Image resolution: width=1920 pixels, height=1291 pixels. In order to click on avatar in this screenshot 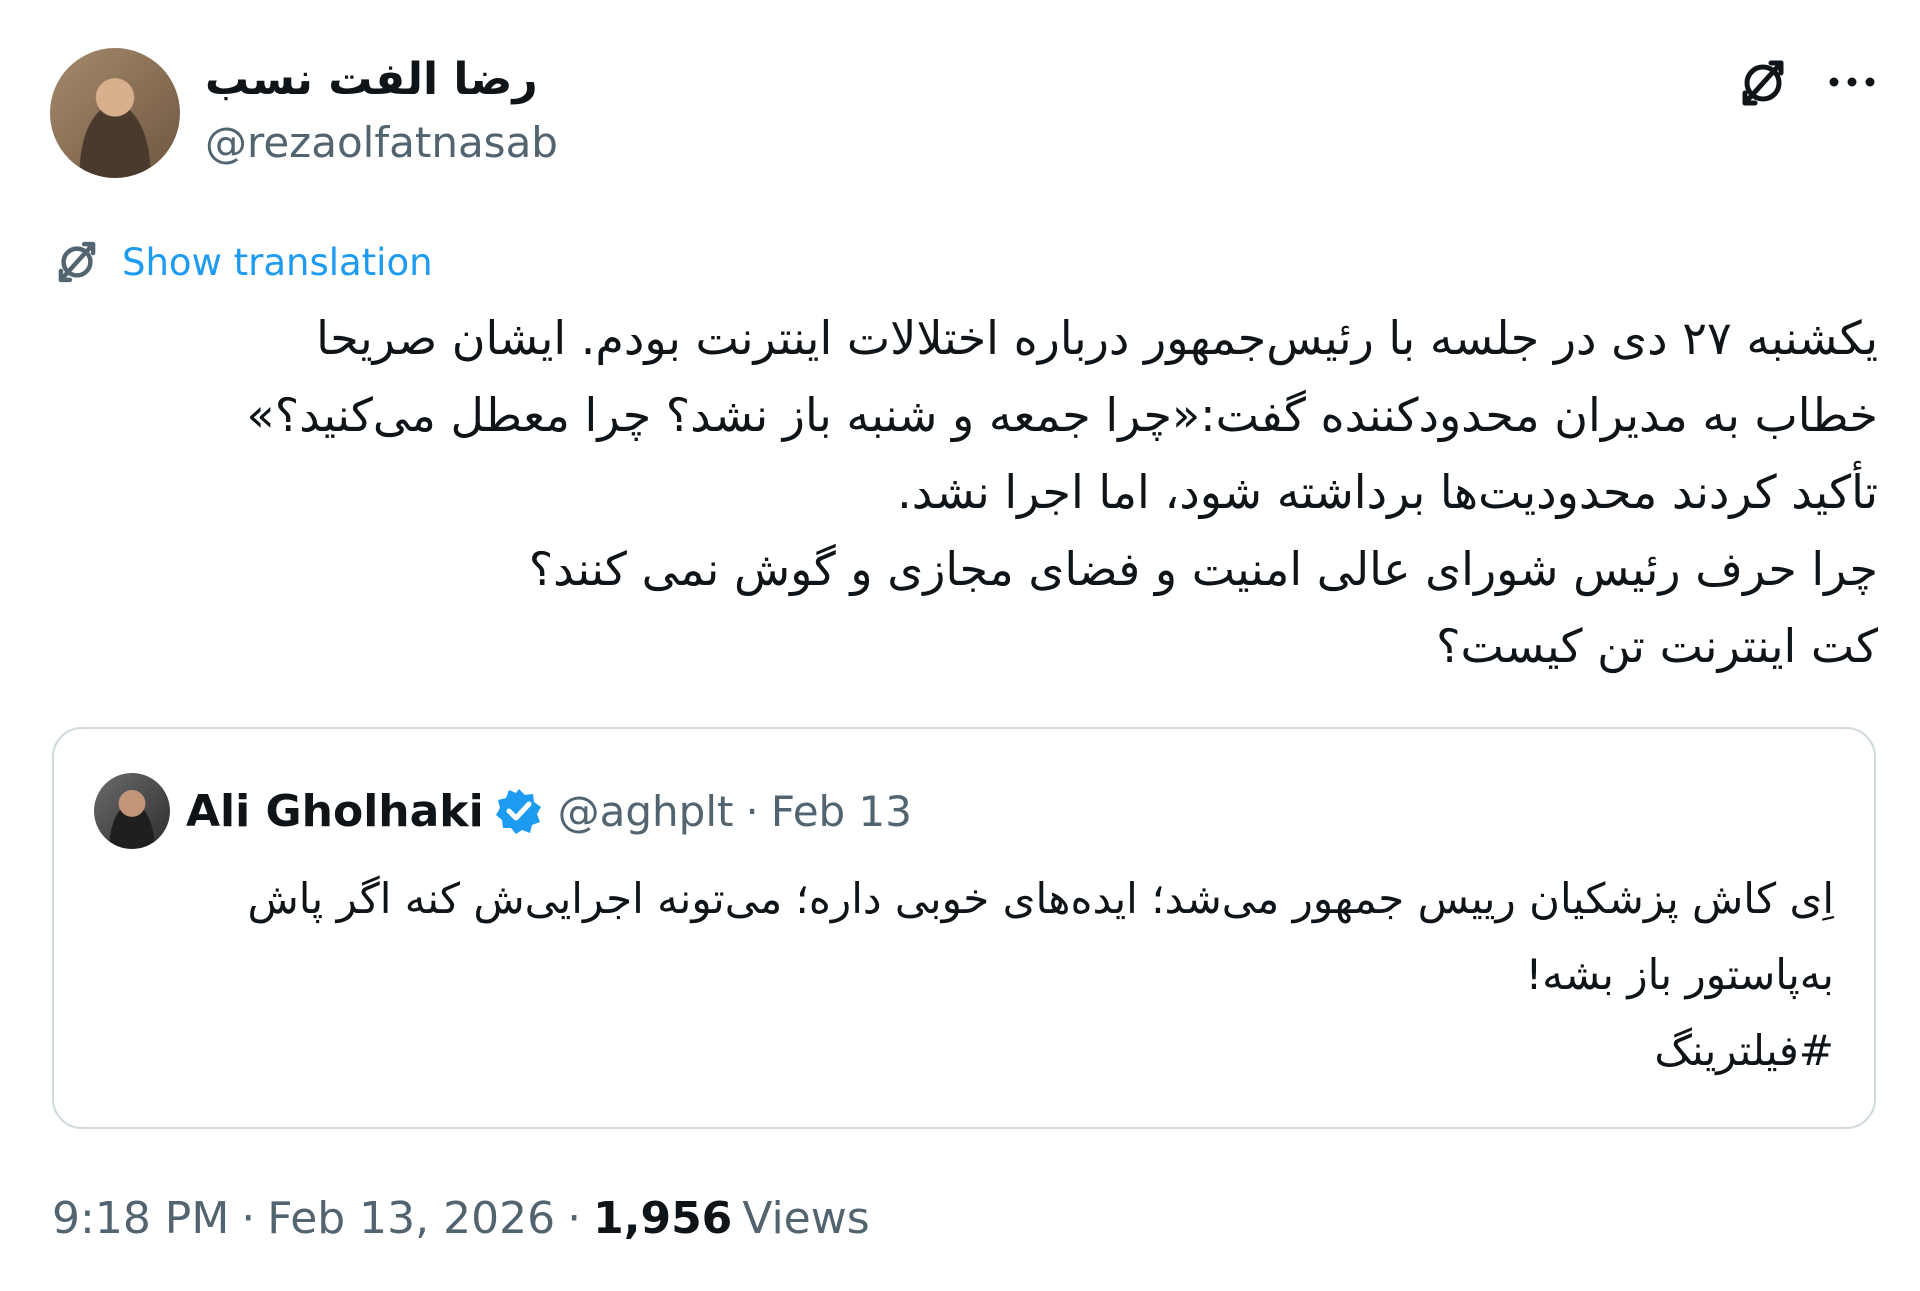, I will do `click(115, 113)`.